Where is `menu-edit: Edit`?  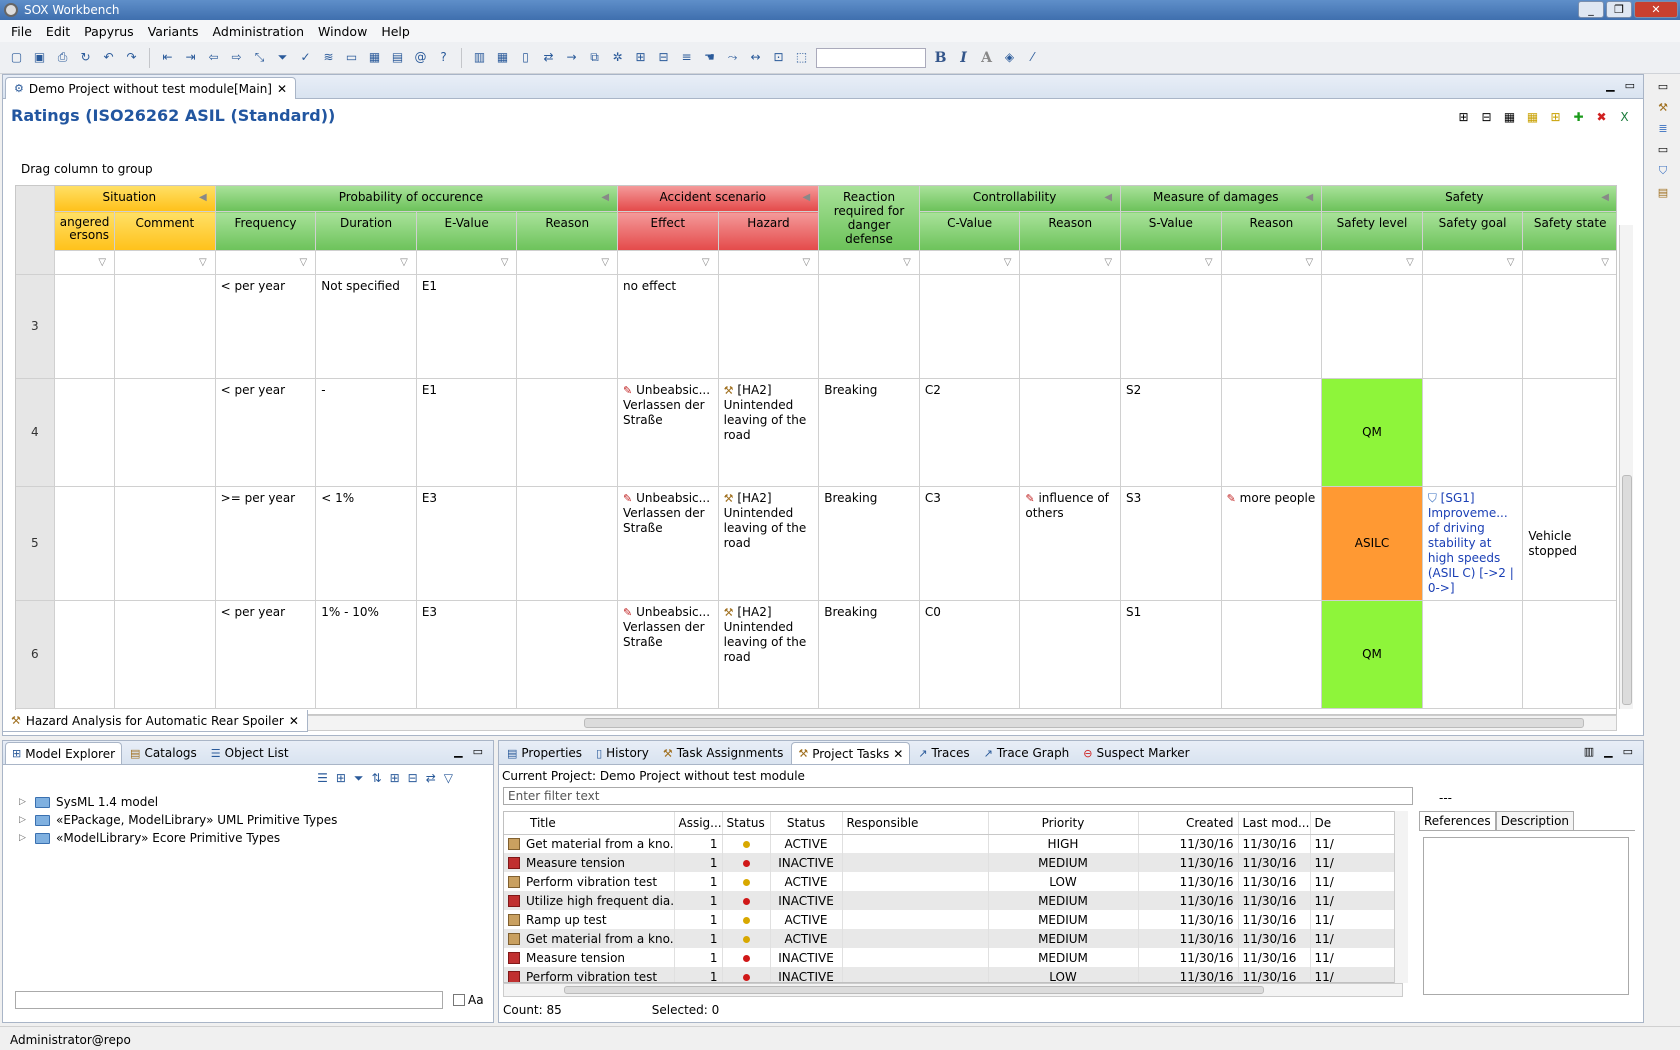 menu-edit: Edit is located at coordinates (58, 31).